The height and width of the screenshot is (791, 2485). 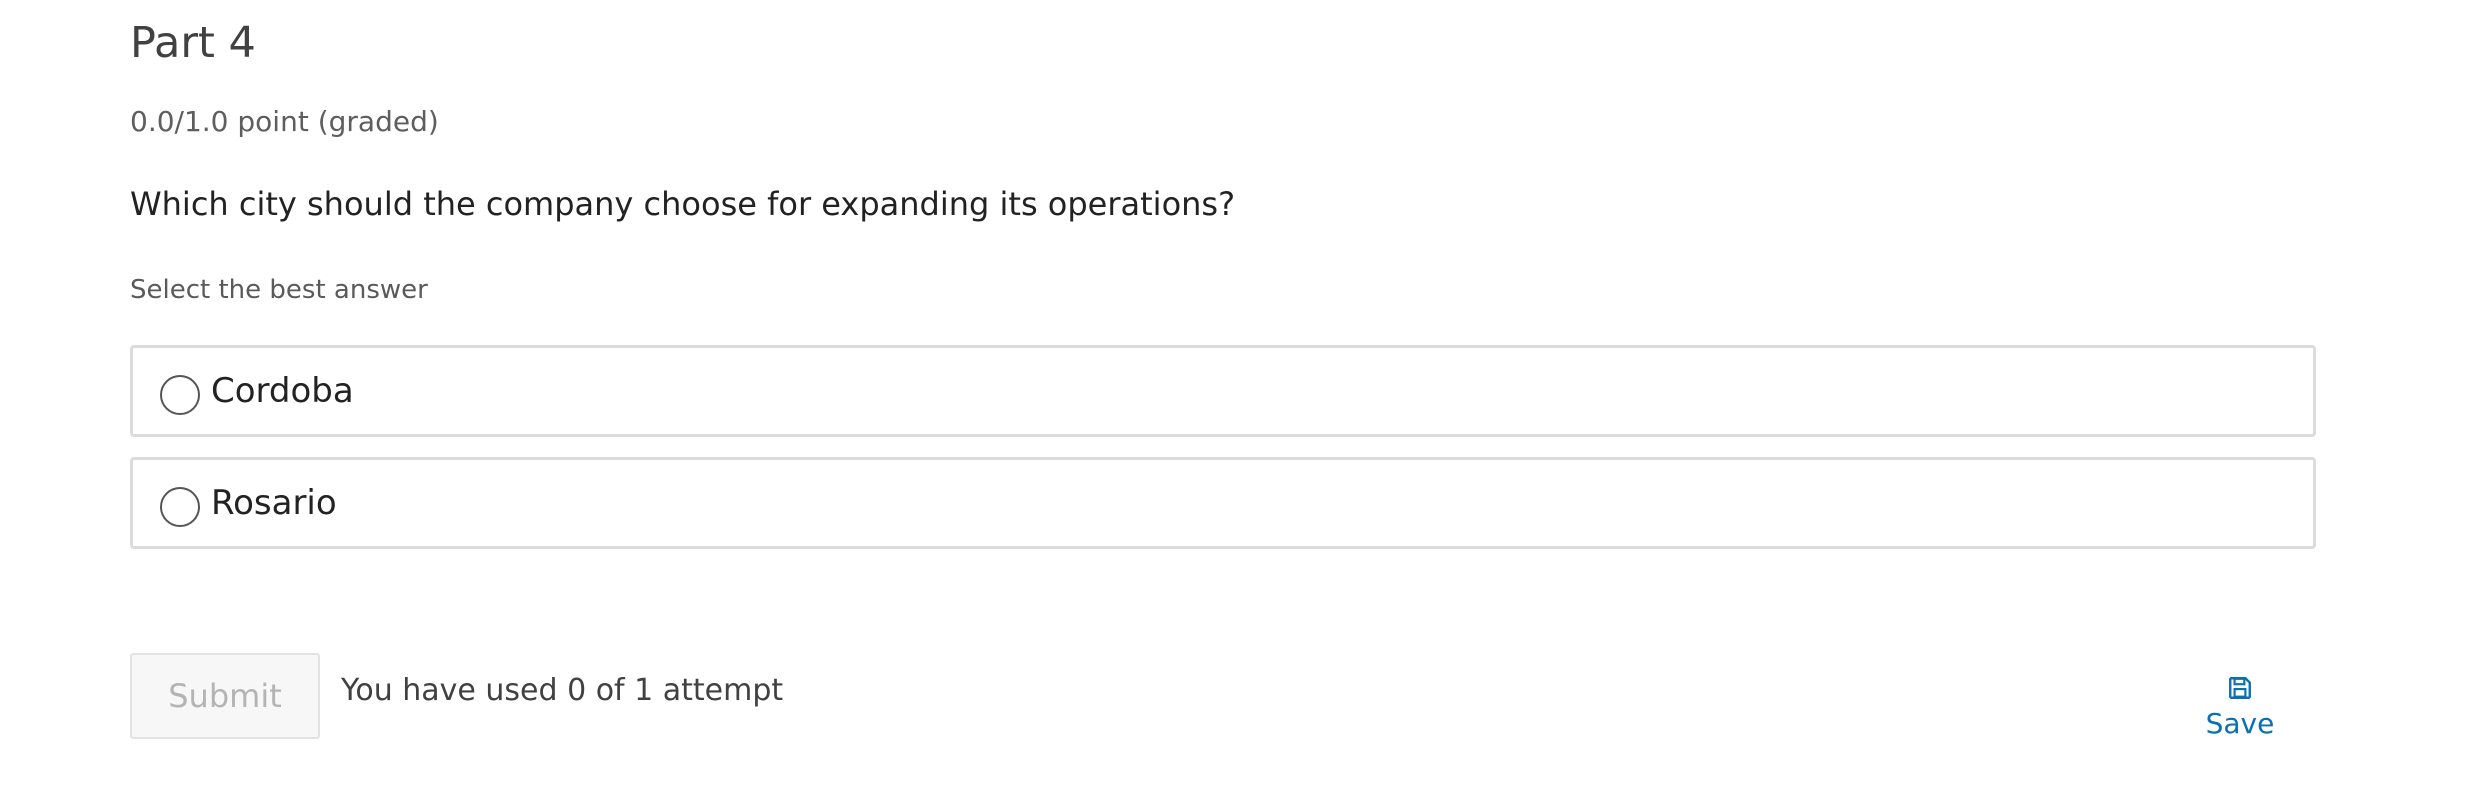 I want to click on submit-button: Submit, so click(x=225, y=696).